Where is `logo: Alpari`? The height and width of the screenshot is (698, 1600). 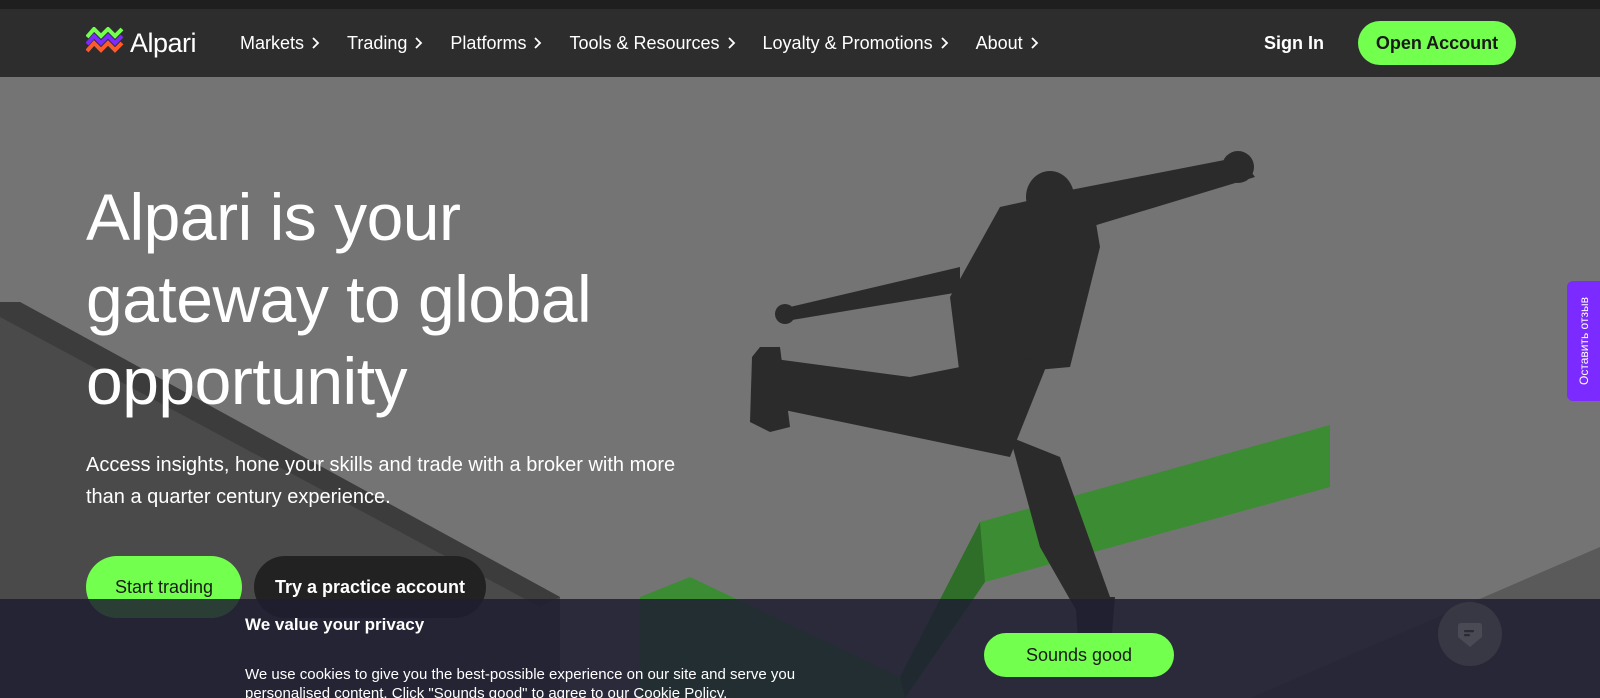 logo: Alpari is located at coordinates (141, 43).